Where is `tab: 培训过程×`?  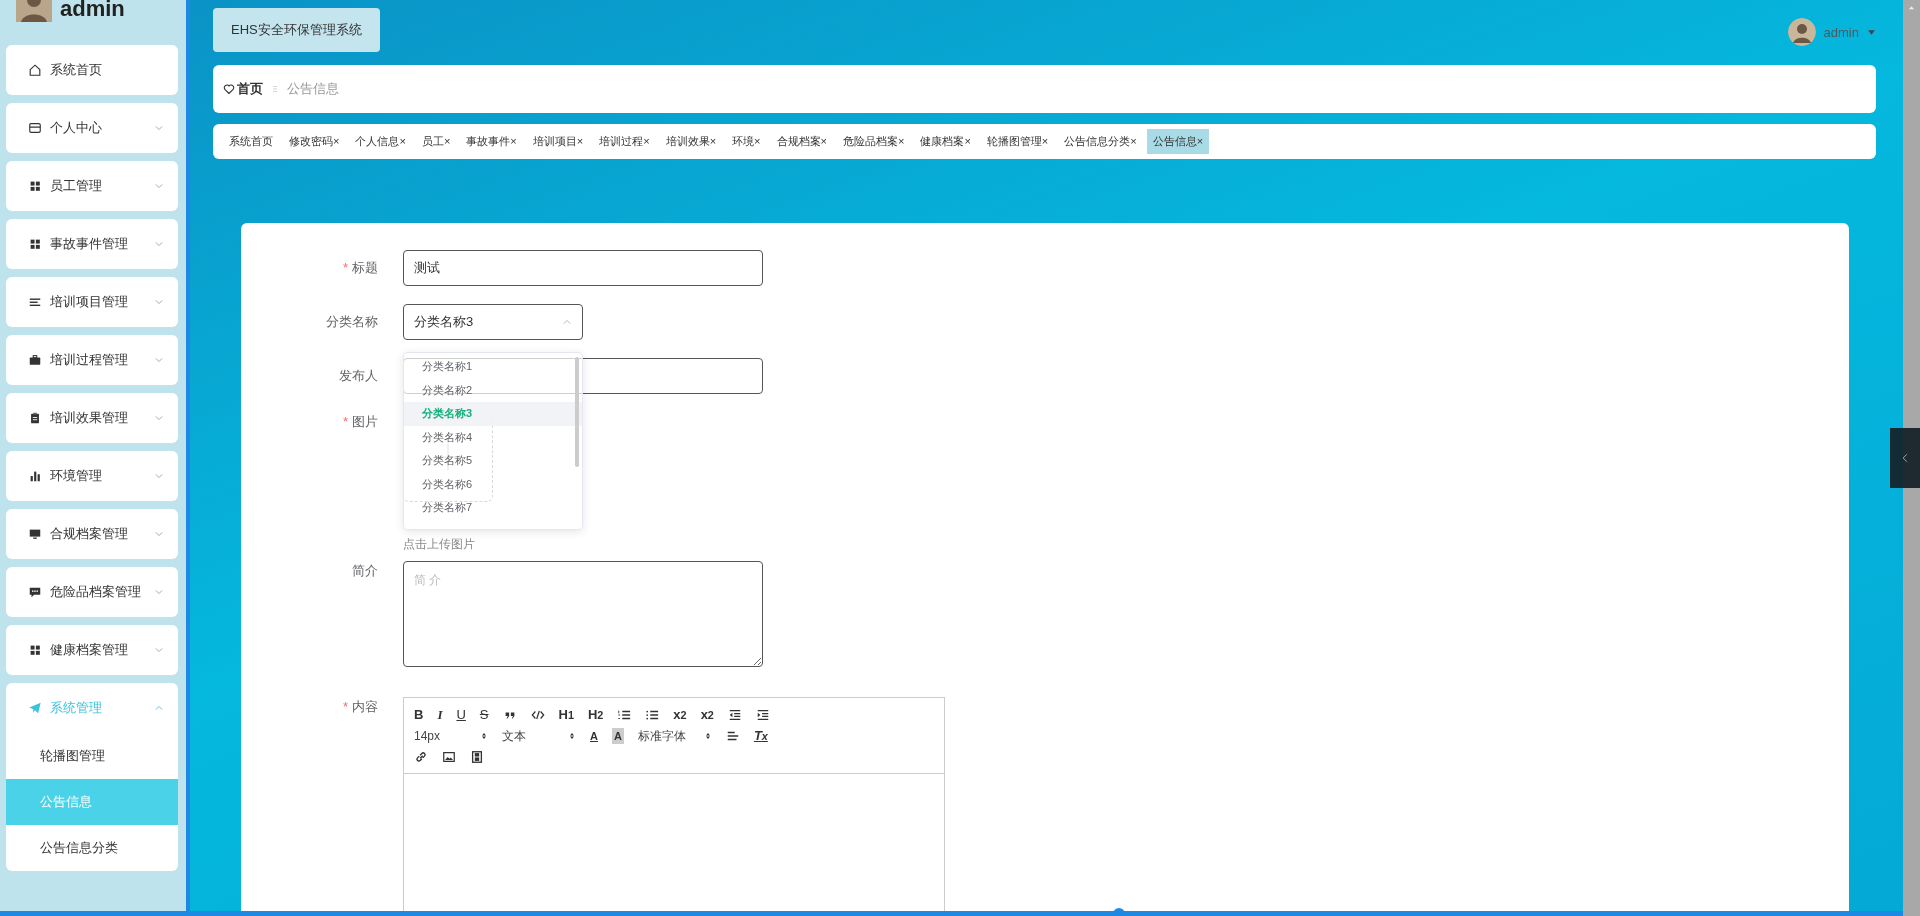
tab: 培训过程× is located at coordinates (624, 141).